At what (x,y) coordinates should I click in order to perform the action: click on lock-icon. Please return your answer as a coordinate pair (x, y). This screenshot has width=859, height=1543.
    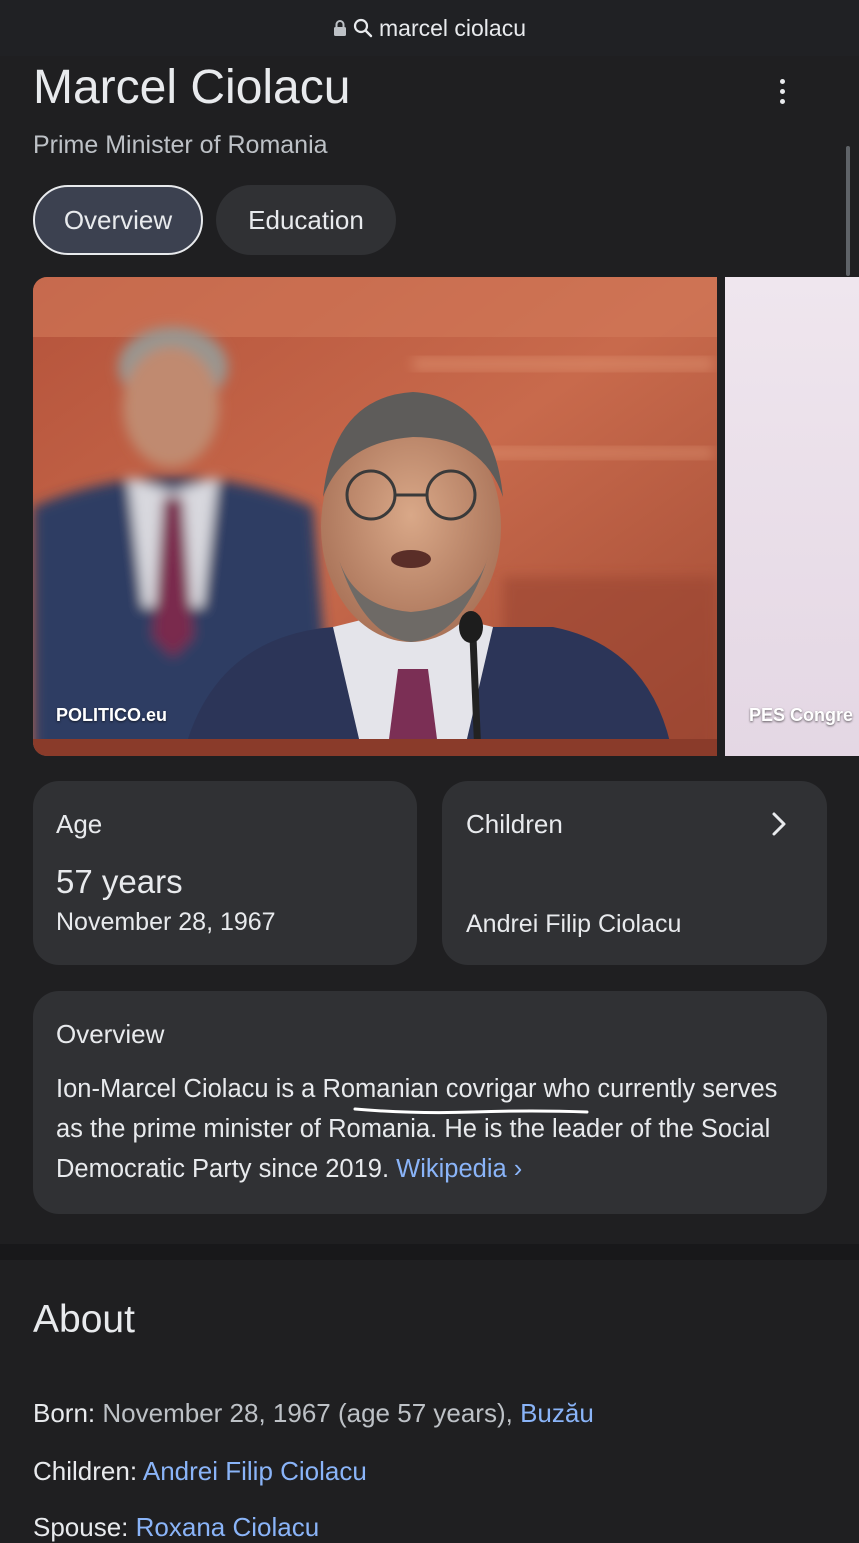
    Looking at the image, I should click on (340, 28).